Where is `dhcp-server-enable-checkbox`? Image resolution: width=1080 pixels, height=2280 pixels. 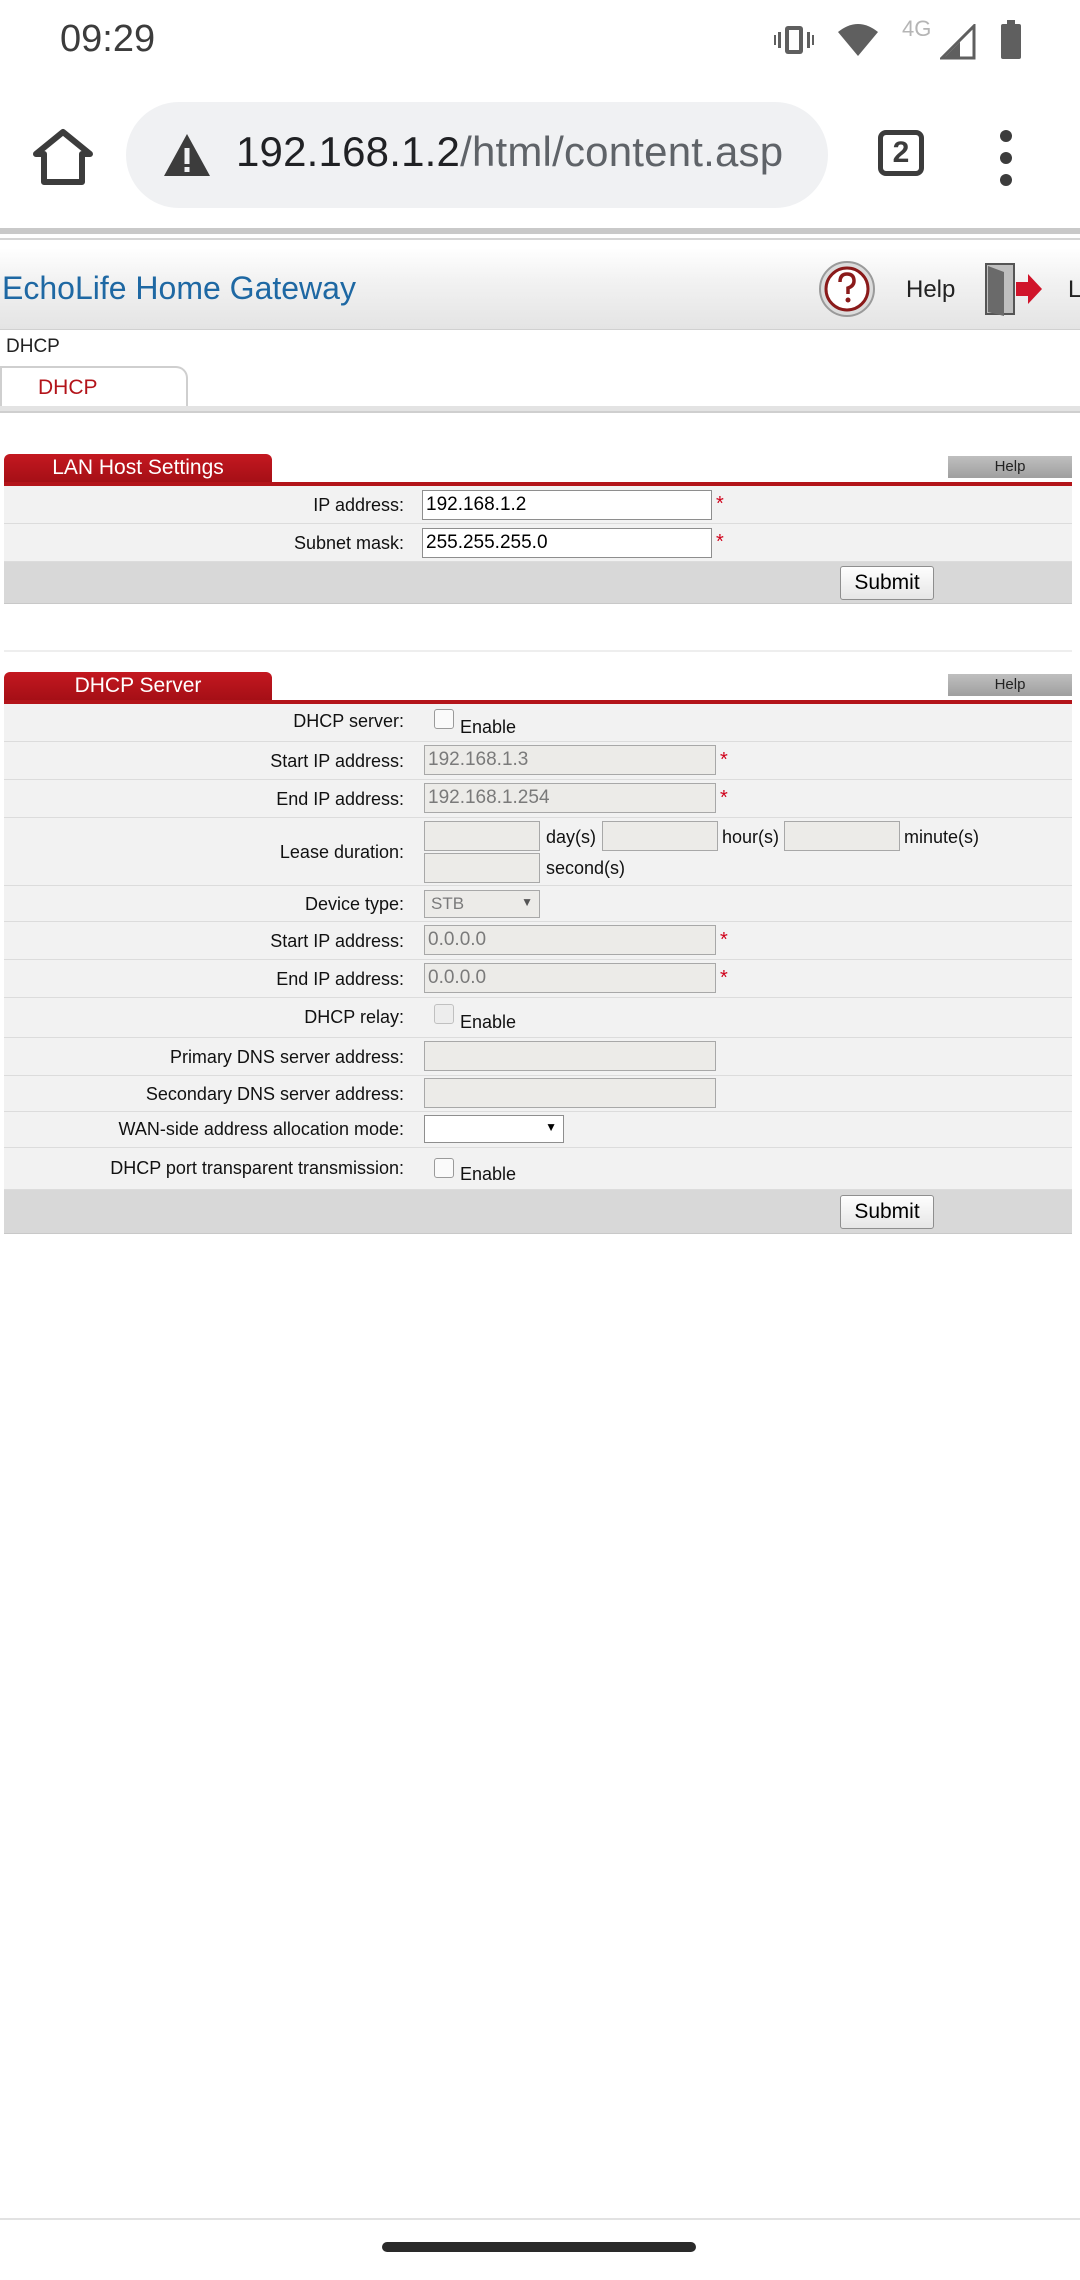 dhcp-server-enable-checkbox is located at coordinates (444, 719).